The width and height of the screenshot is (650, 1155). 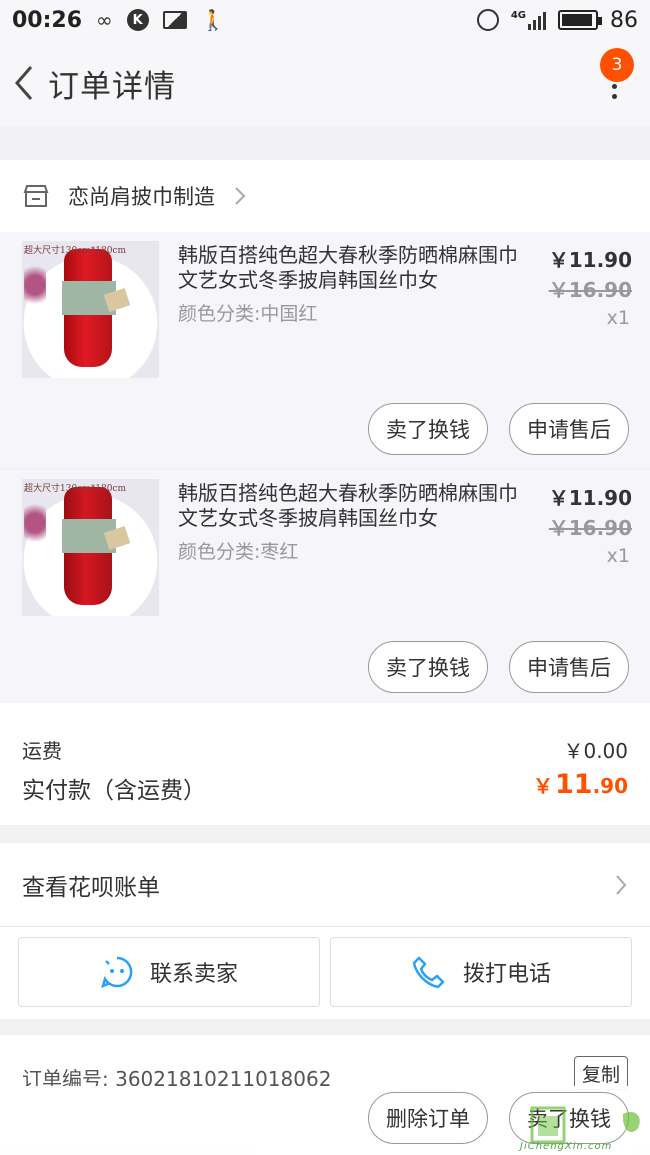 What do you see at coordinates (325, 196) in the screenshot?
I see `shop-row: 恋尚肩披巾制造` at bounding box center [325, 196].